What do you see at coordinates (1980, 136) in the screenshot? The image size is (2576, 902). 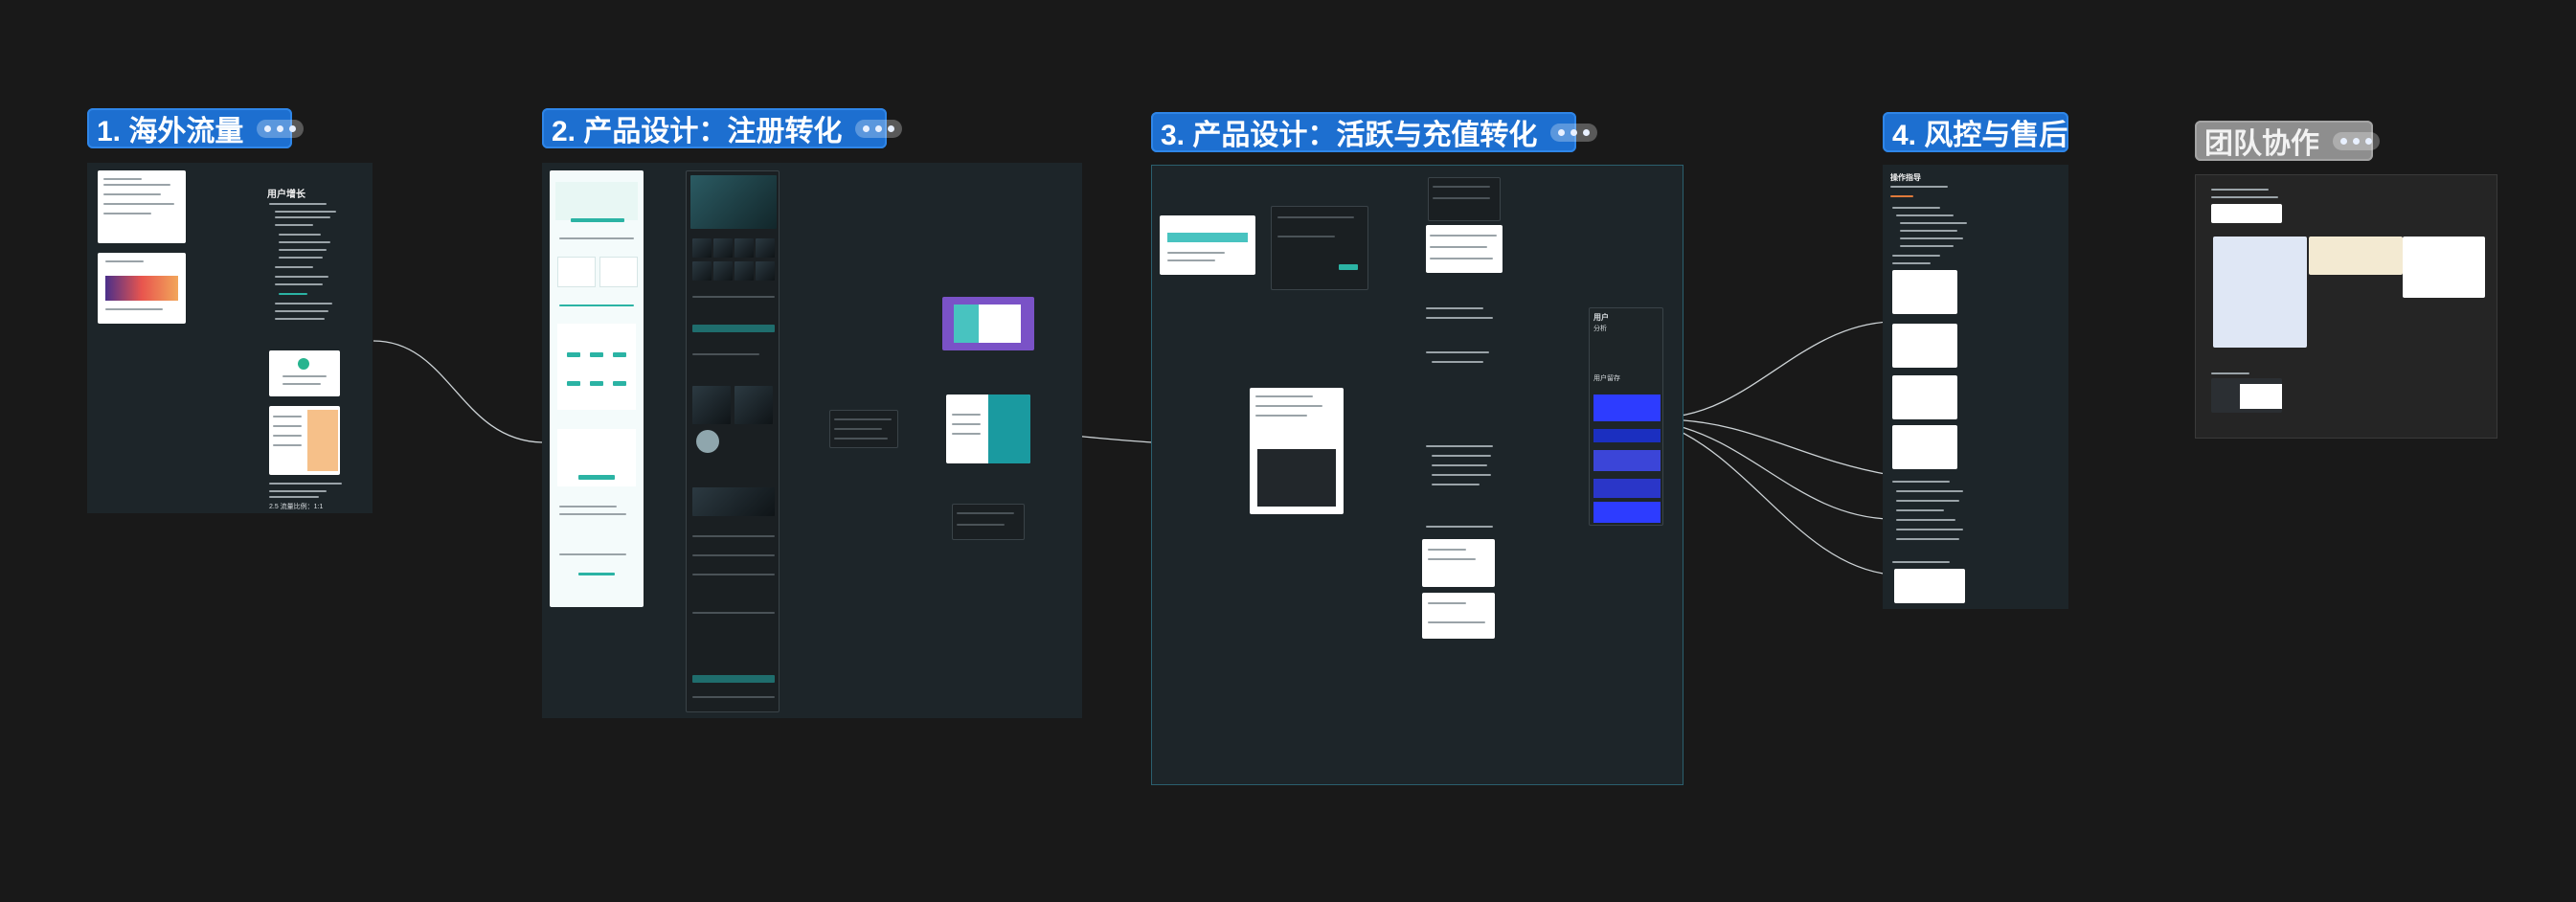 I see `section-title-label: 4. 风控与售后` at bounding box center [1980, 136].